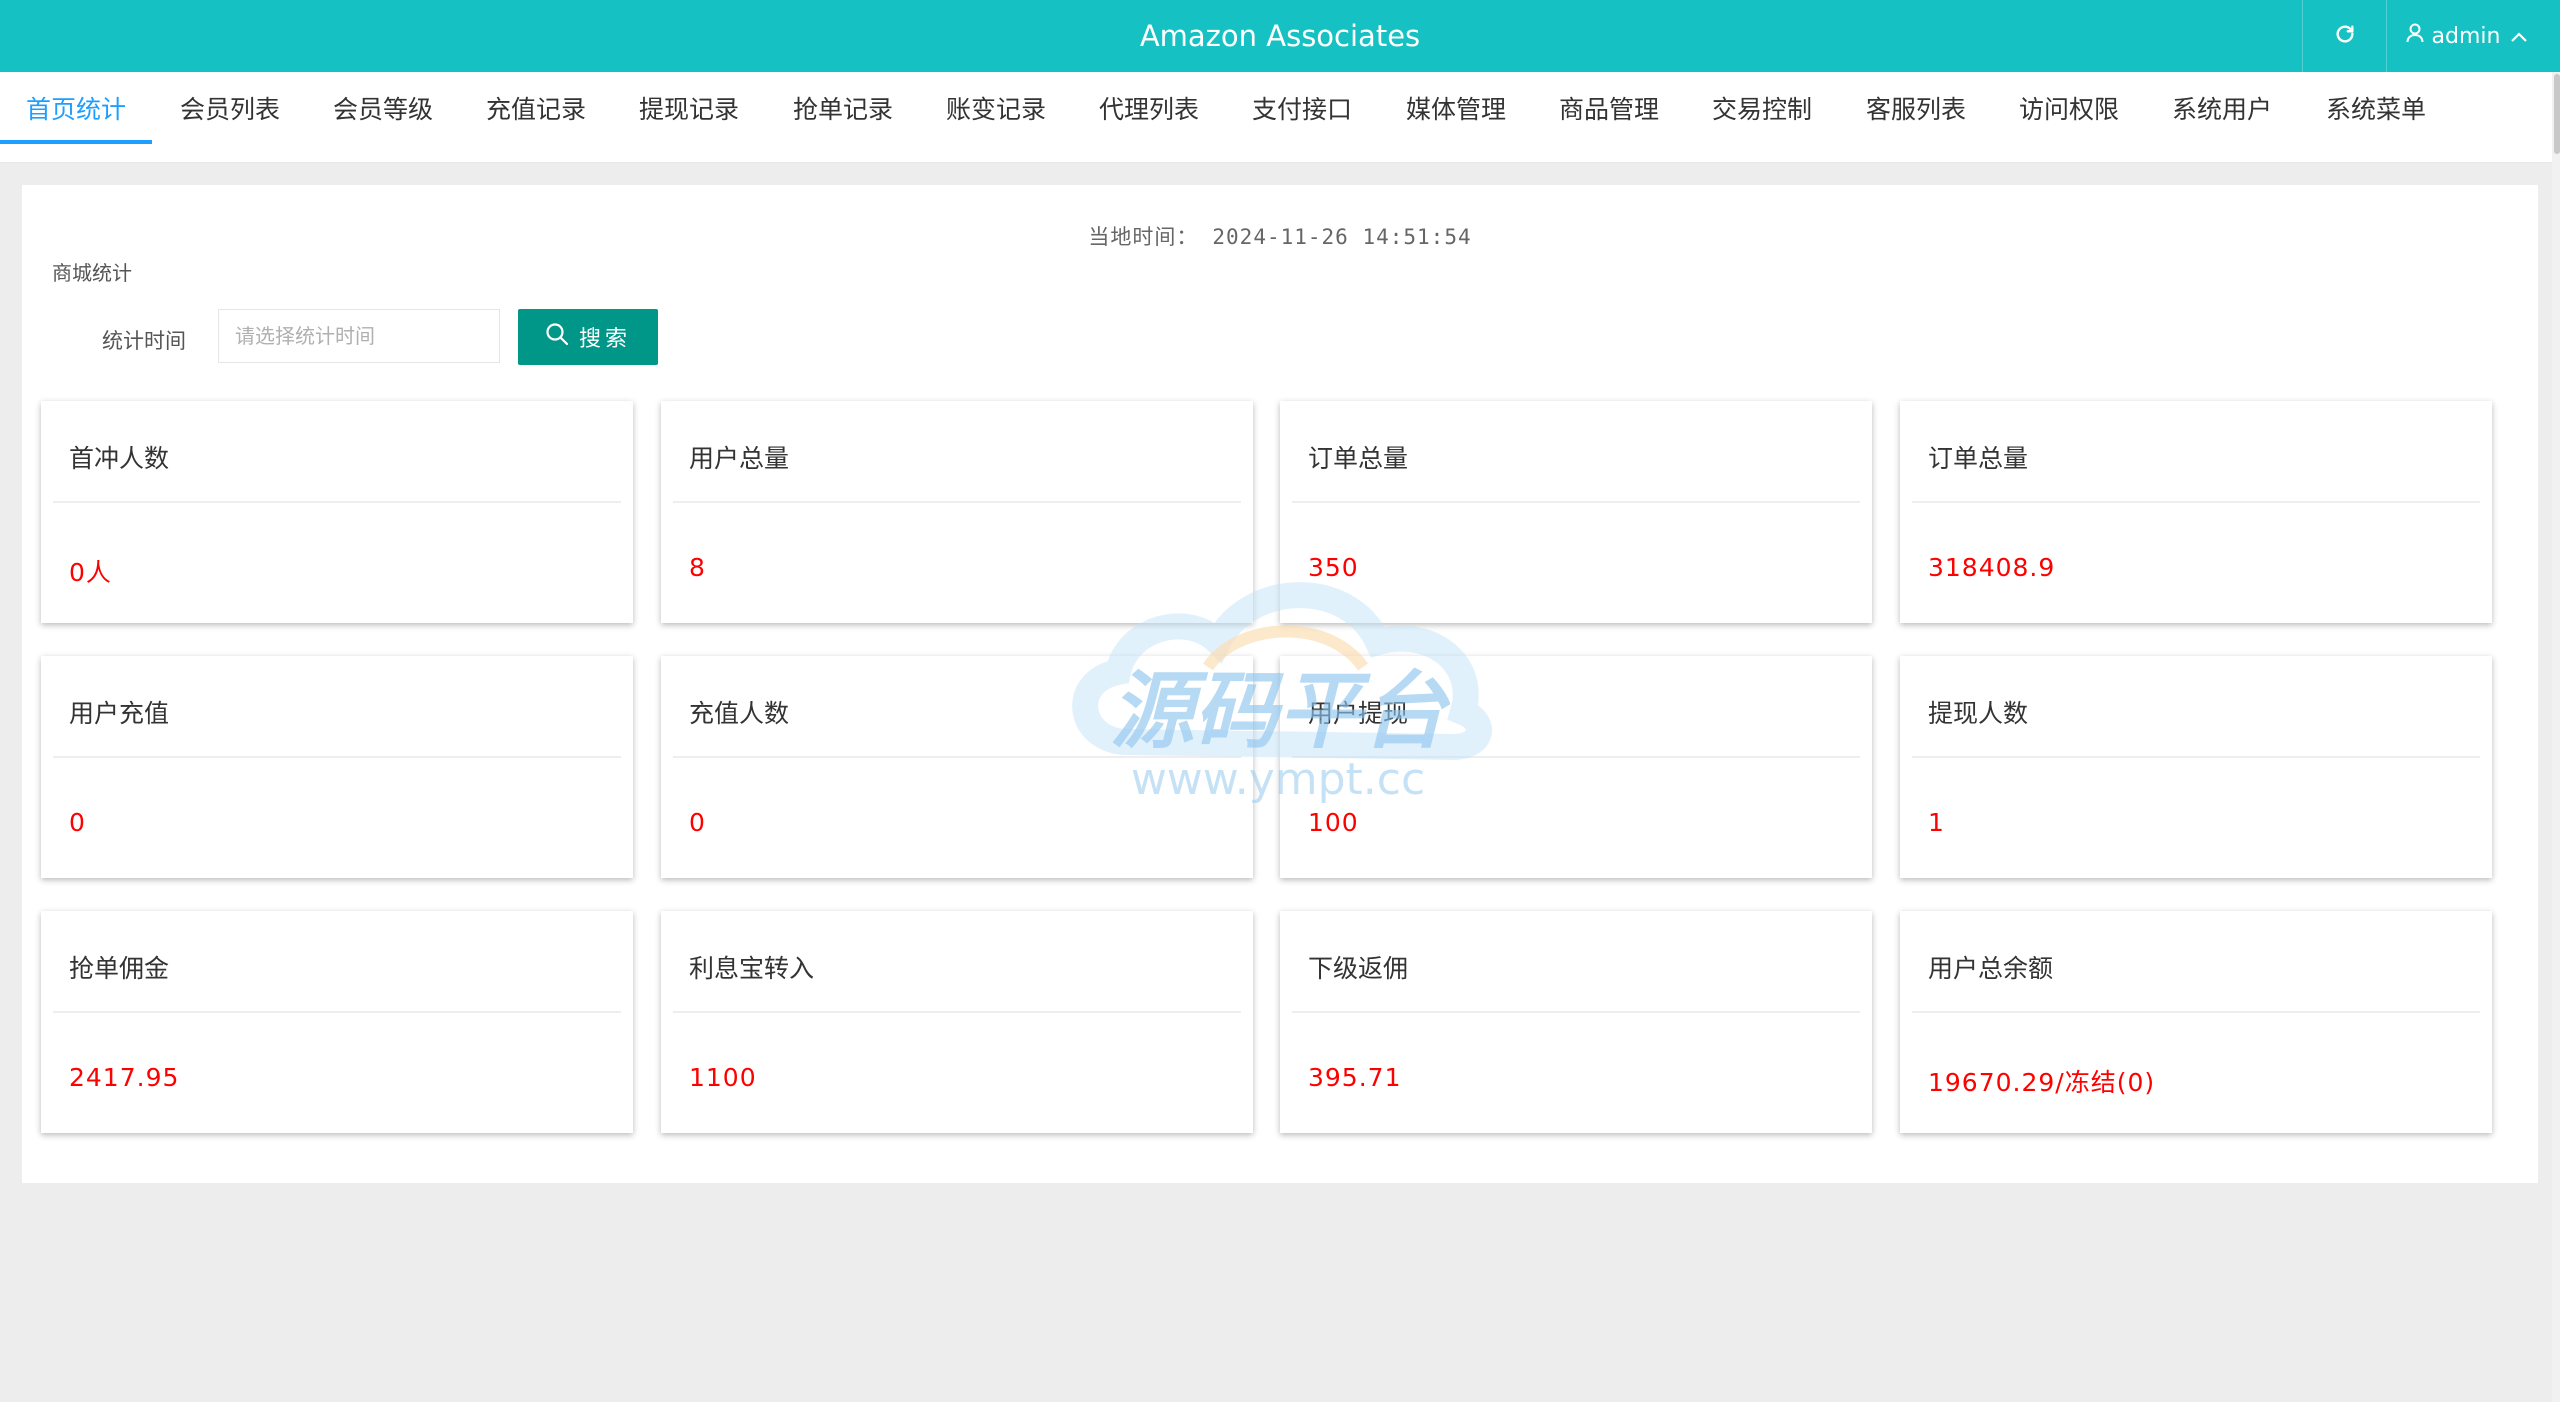 Image resolution: width=2560 pixels, height=1402 pixels. What do you see at coordinates (119, 458) in the screenshot?
I see `stat-card-title: 首冲人数` at bounding box center [119, 458].